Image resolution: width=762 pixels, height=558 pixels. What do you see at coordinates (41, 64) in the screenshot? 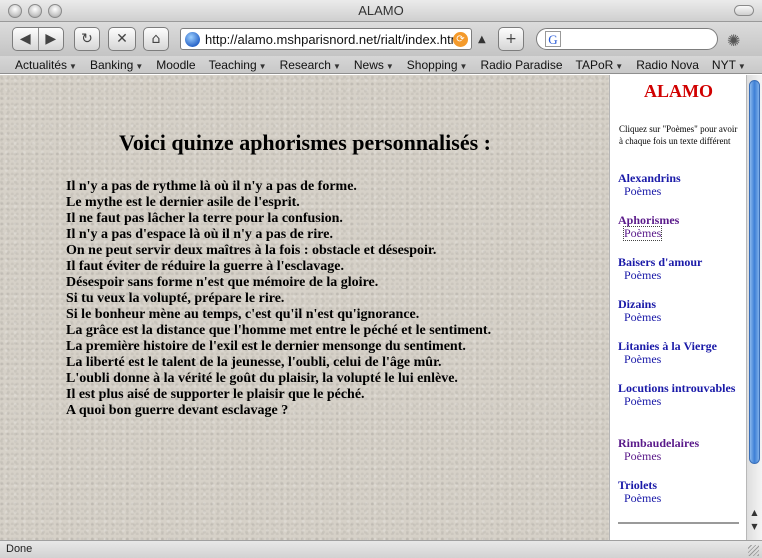
I see `bookmark-label: Actualités` at bounding box center [41, 64].